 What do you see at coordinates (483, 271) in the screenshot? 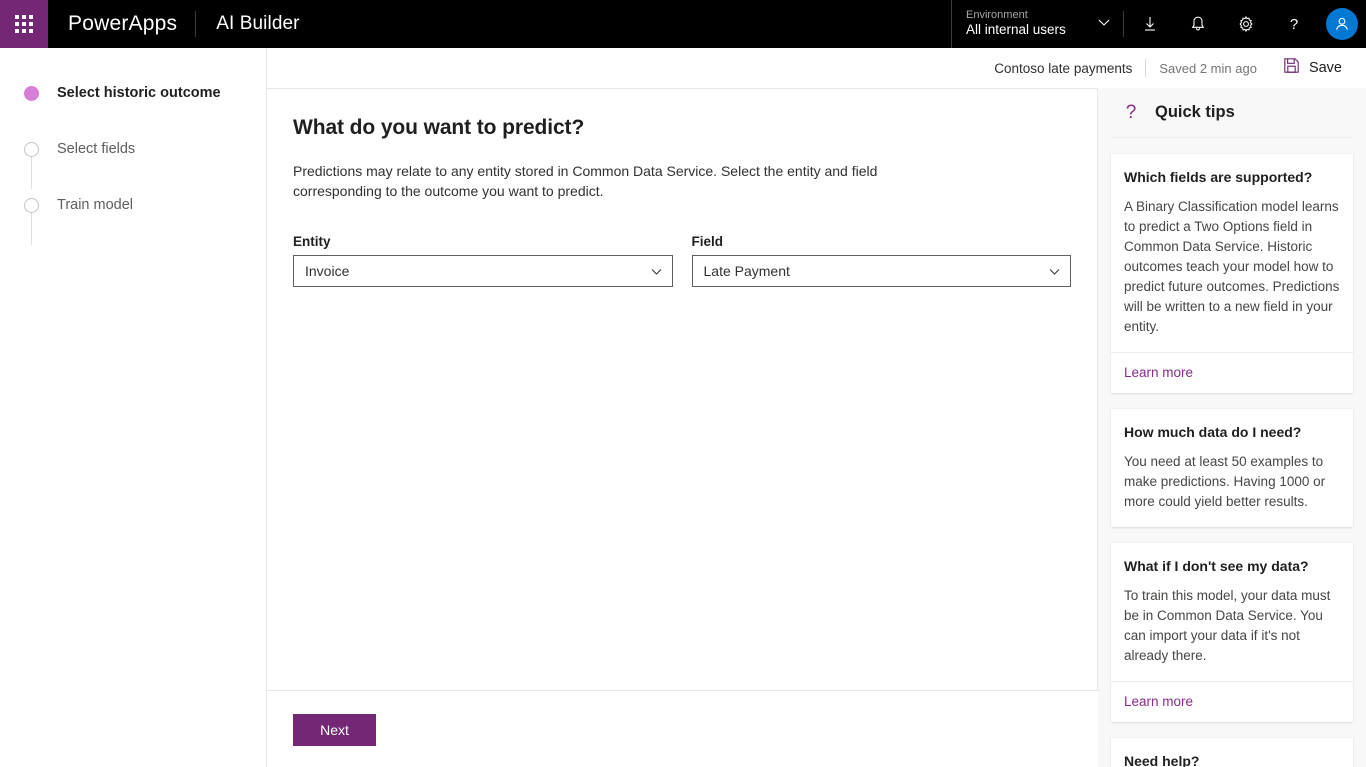
I see `entity-dropdown: Invoice` at bounding box center [483, 271].